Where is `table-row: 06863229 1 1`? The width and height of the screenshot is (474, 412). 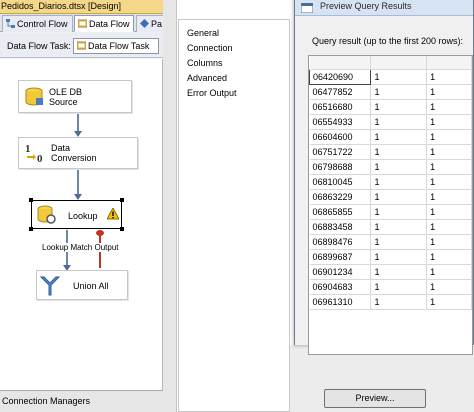 table-row: 06863229 1 1 is located at coordinates (390, 197).